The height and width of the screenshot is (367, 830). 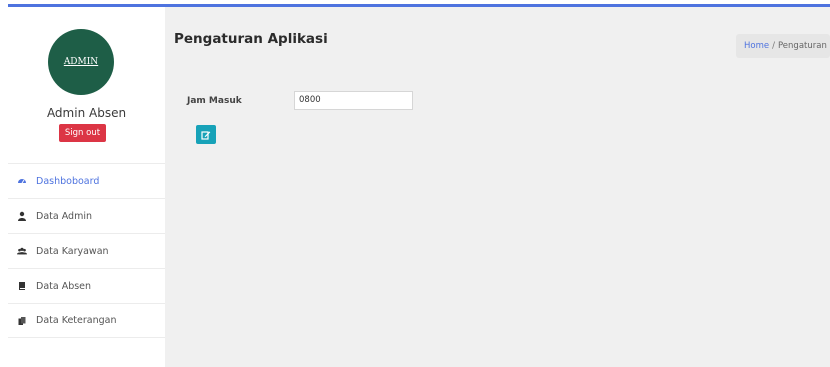 What do you see at coordinates (76, 320) in the screenshot?
I see `sidebar-item-label: Data Keterangan` at bounding box center [76, 320].